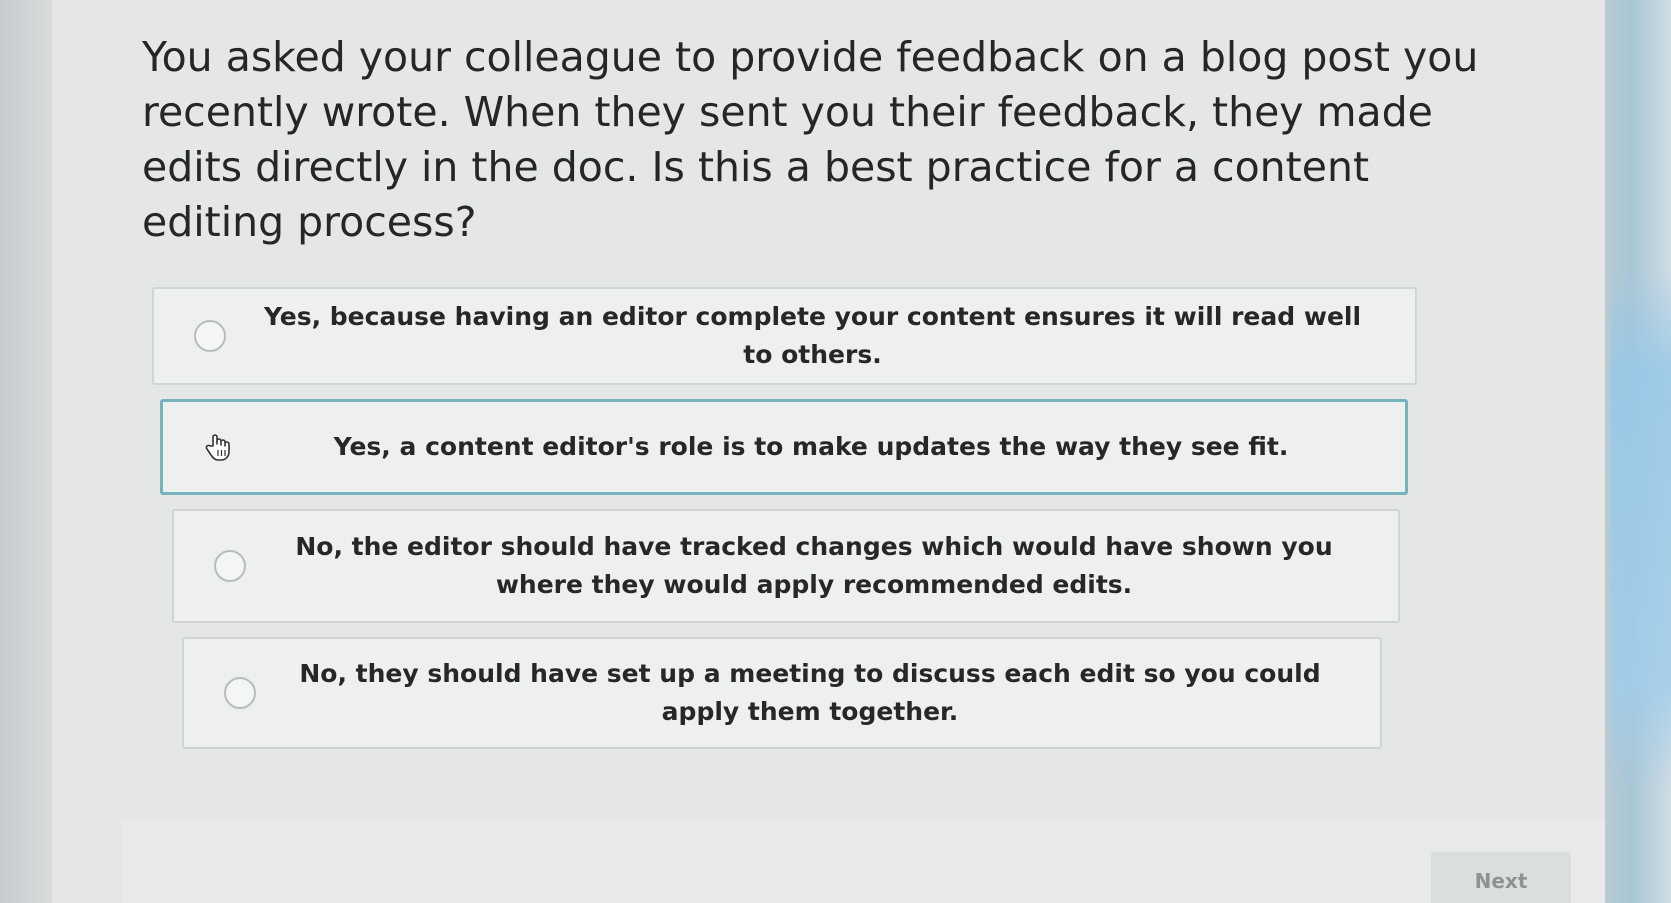 The image size is (1671, 903). Describe the element at coordinates (863, 861) in the screenshot. I see `footer-bar` at that location.